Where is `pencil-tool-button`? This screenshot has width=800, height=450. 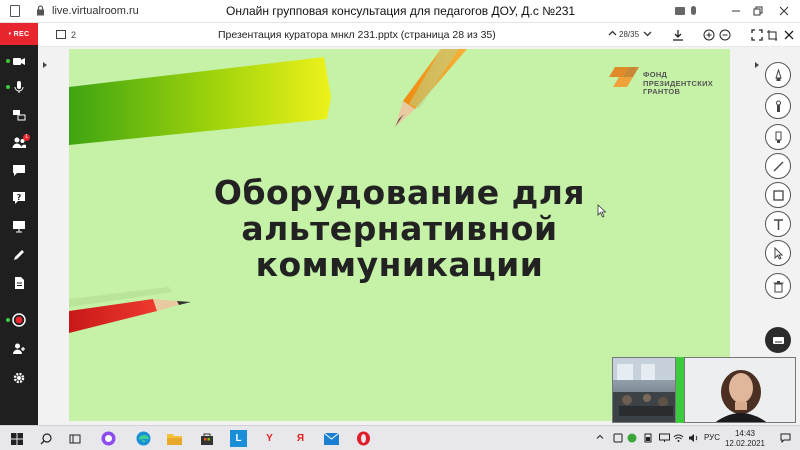
pencil-tool-button is located at coordinates (778, 75).